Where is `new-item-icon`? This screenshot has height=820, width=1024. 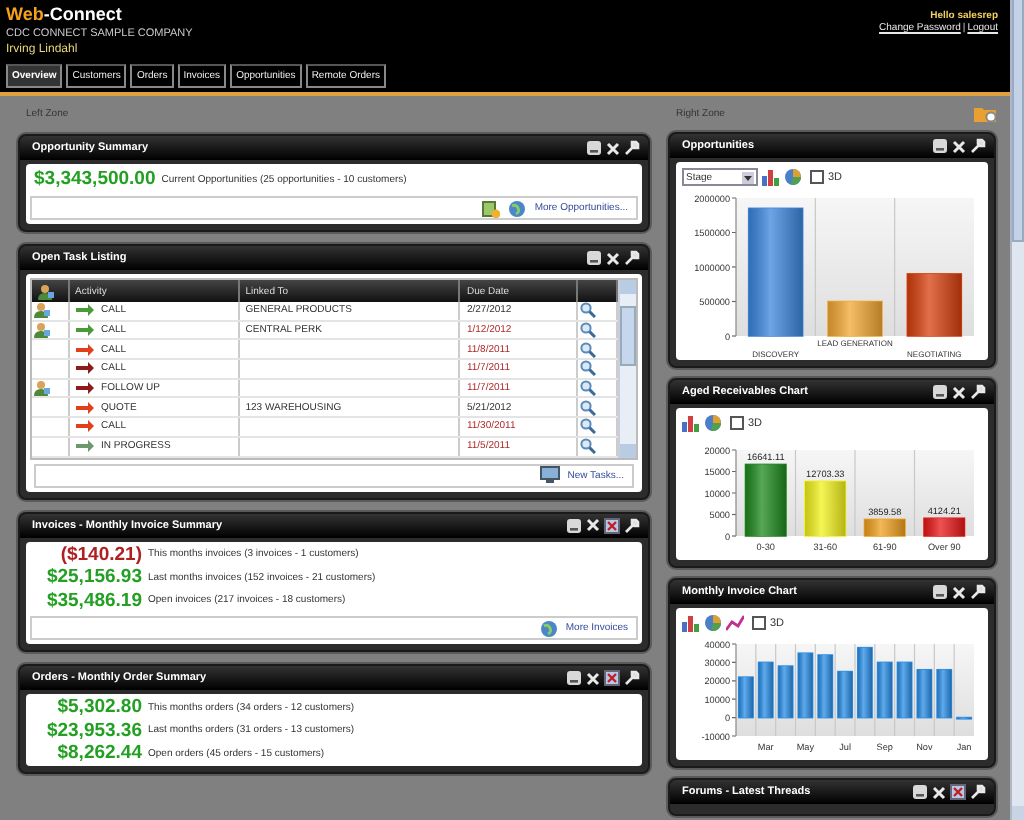 new-item-icon is located at coordinates (491, 208).